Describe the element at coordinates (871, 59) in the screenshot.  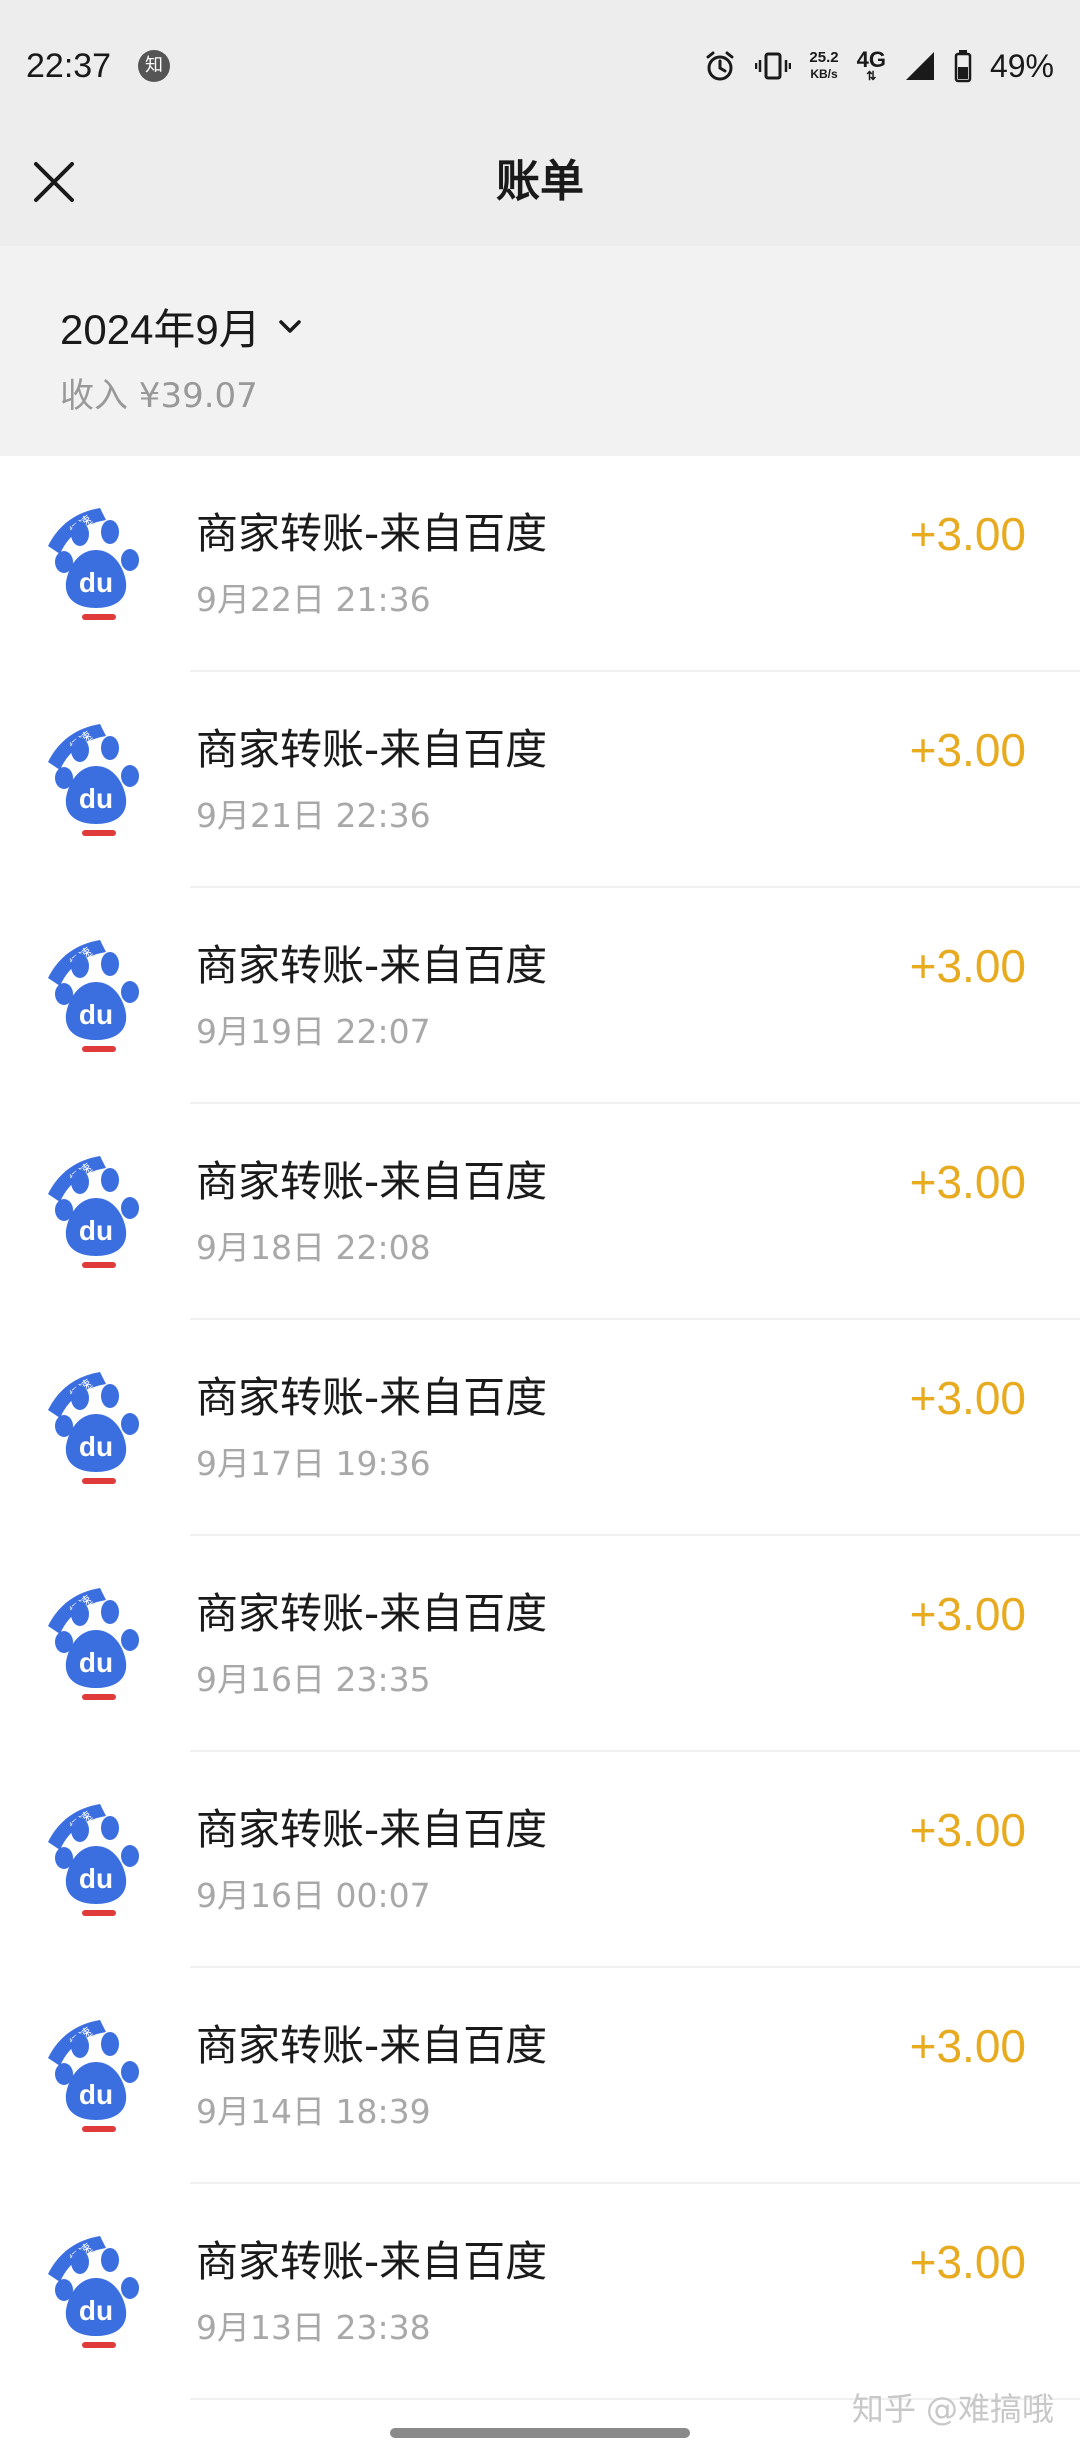
I see `network-label: 4G` at that location.